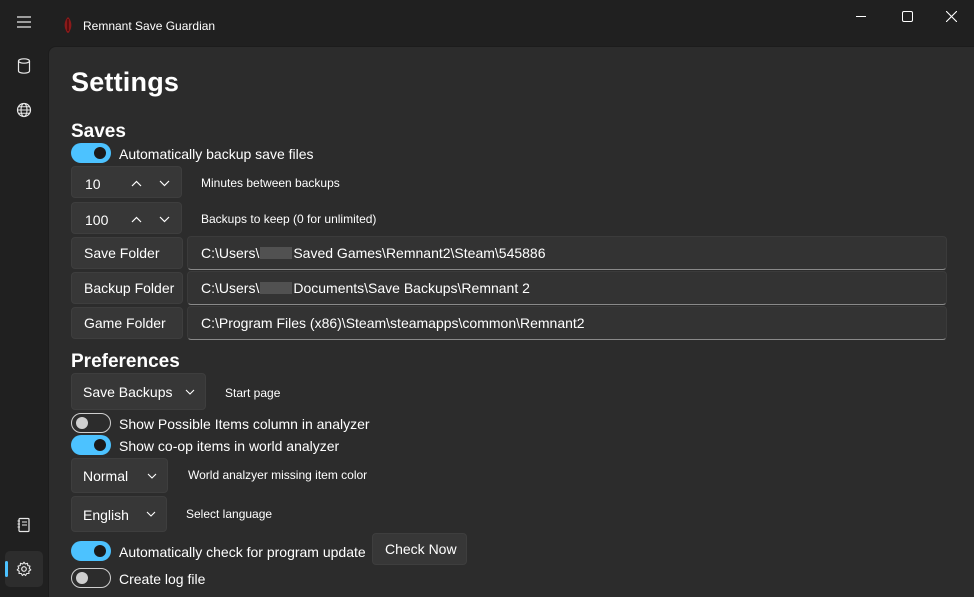 This screenshot has width=974, height=597. Describe the element at coordinates (68, 25) in the screenshot. I see `app-logo-icon` at that location.